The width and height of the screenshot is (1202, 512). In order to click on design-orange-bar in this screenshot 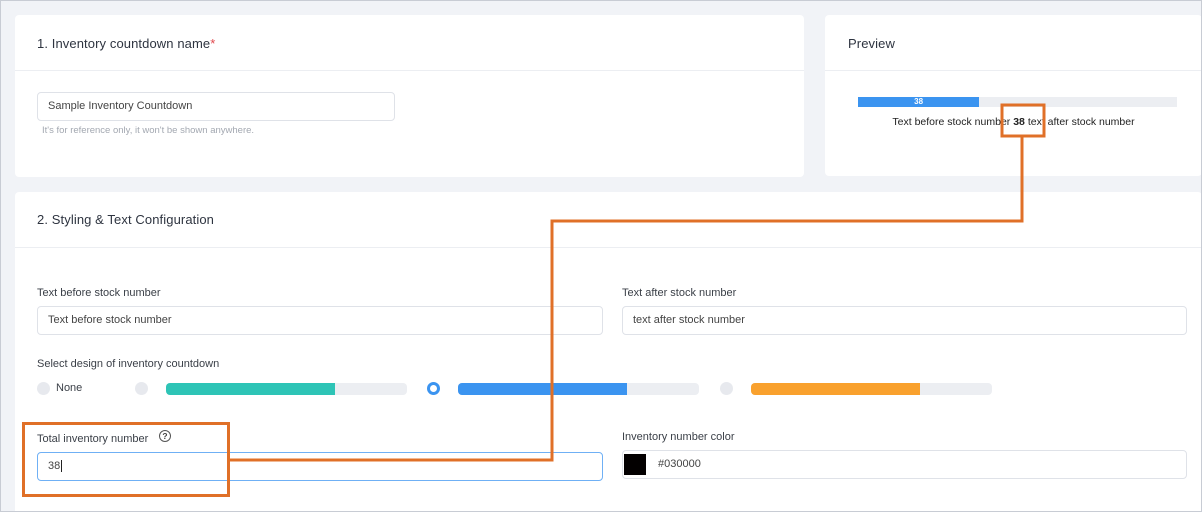, I will do `click(871, 389)`.